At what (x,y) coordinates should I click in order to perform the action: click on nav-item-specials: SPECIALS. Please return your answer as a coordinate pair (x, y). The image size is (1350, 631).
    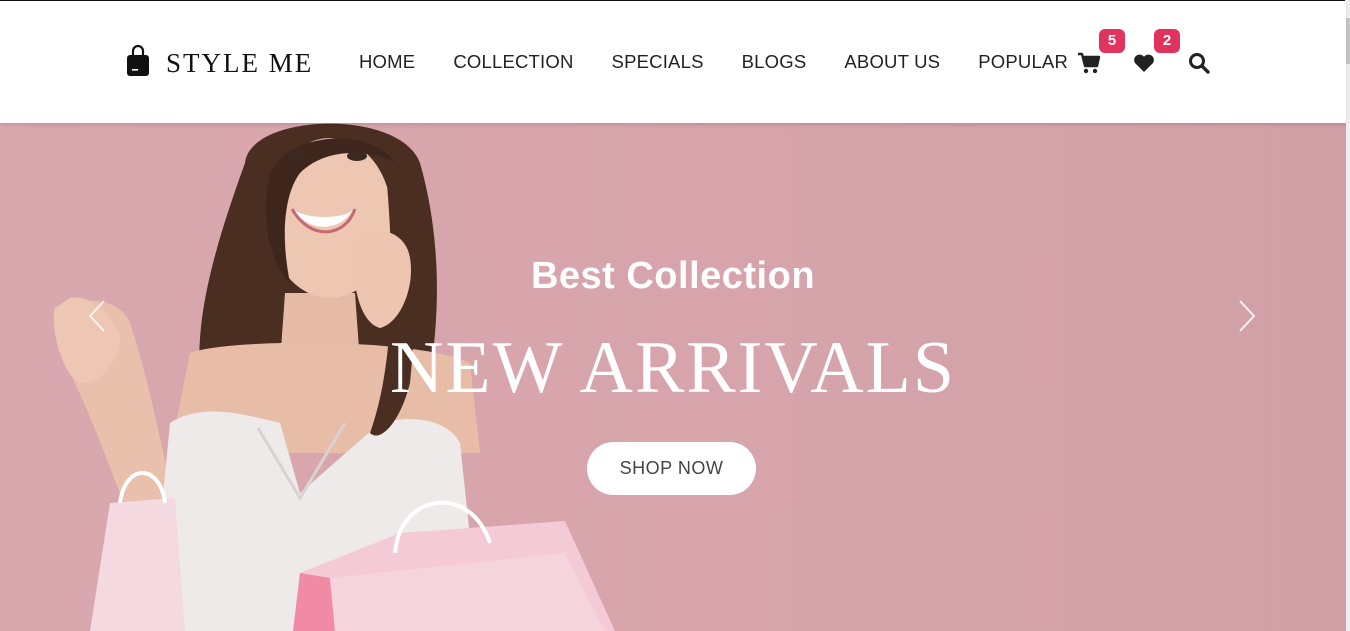
    Looking at the image, I should click on (658, 62).